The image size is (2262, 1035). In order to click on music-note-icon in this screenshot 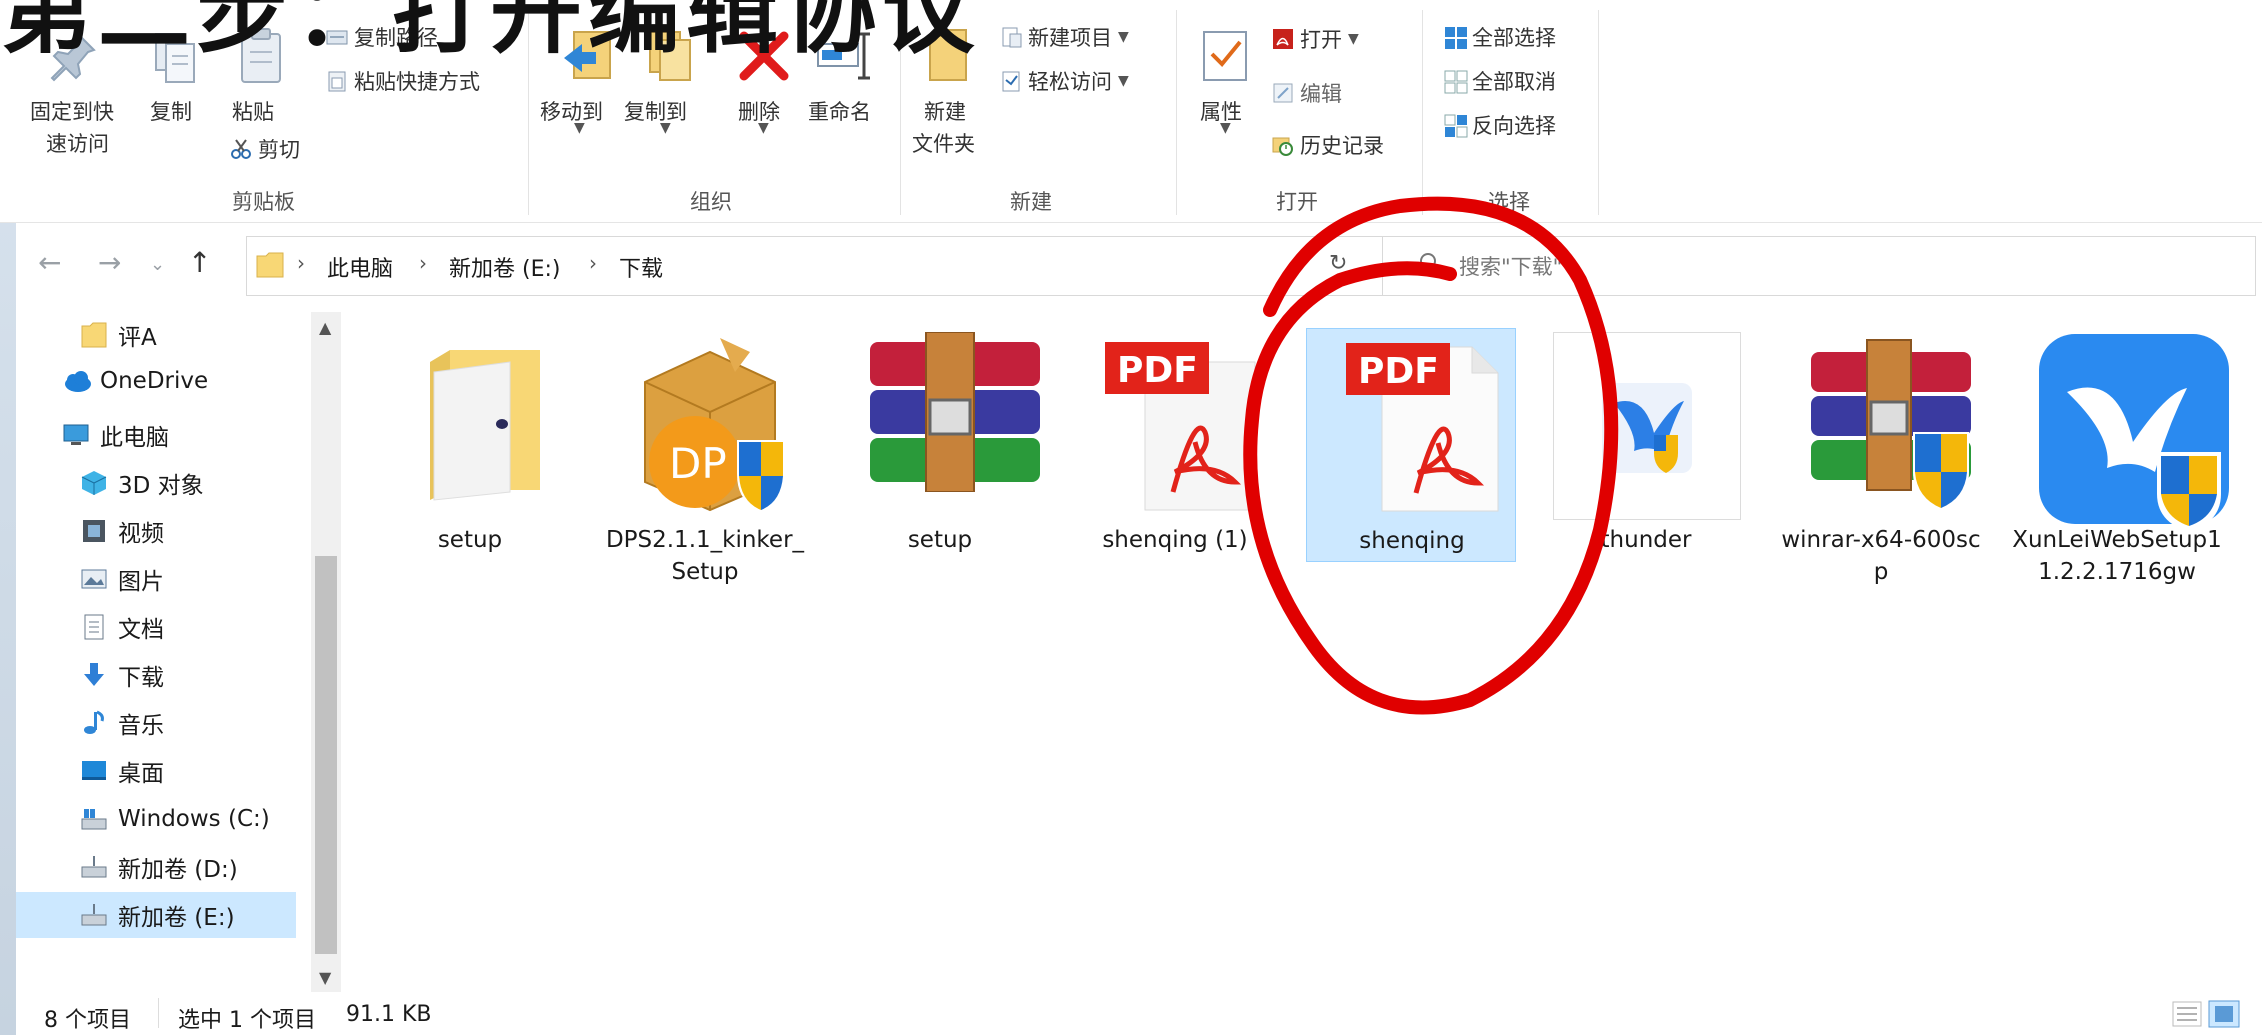, I will do `click(94, 723)`.